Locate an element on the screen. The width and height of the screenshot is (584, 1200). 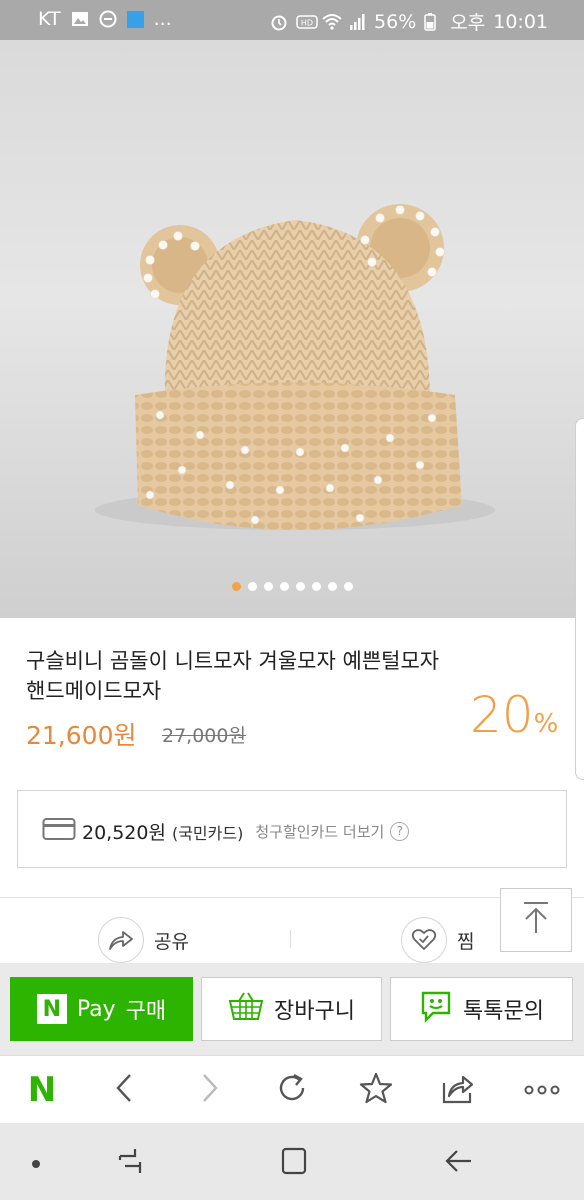
gallery-notification-icon is located at coordinates (80, 19).